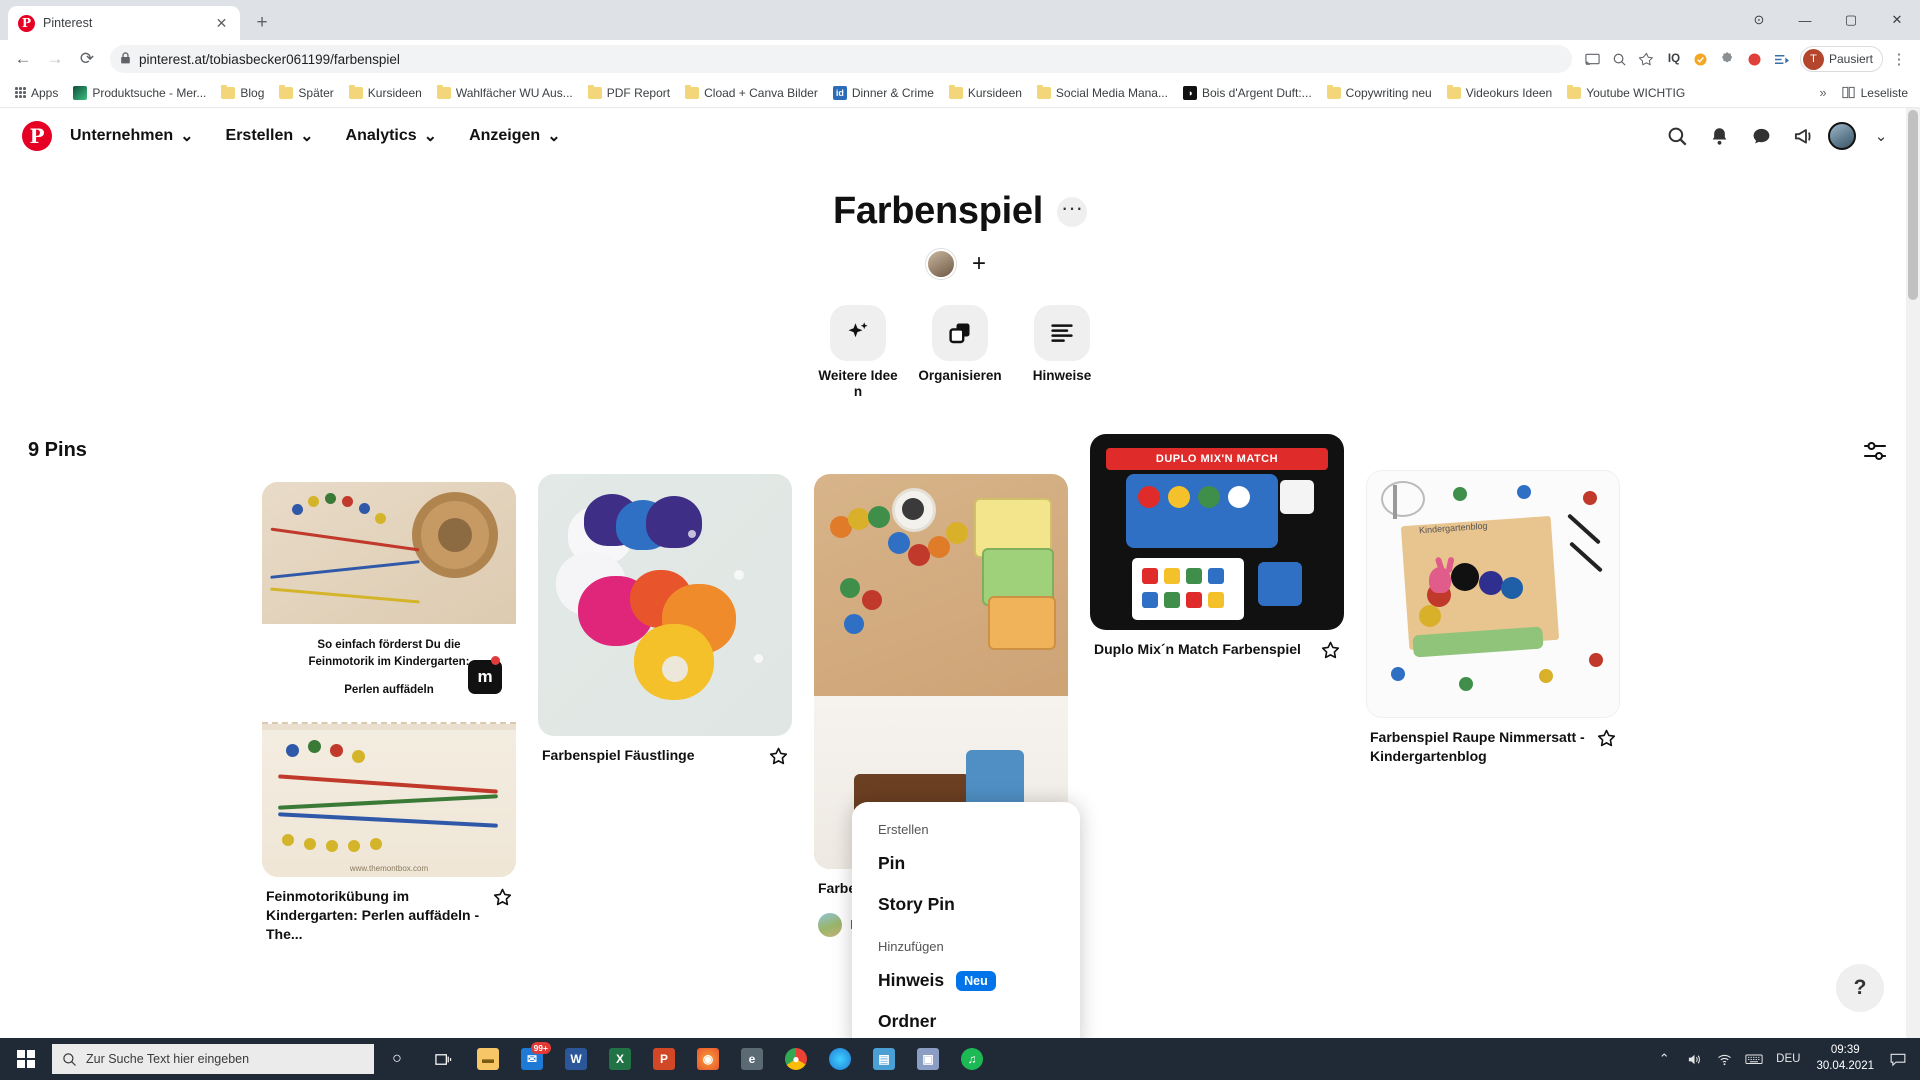 The width and height of the screenshot is (1920, 1080). Describe the element at coordinates (242, 93) in the screenshot. I see `bookmark-item: Blog` at that location.